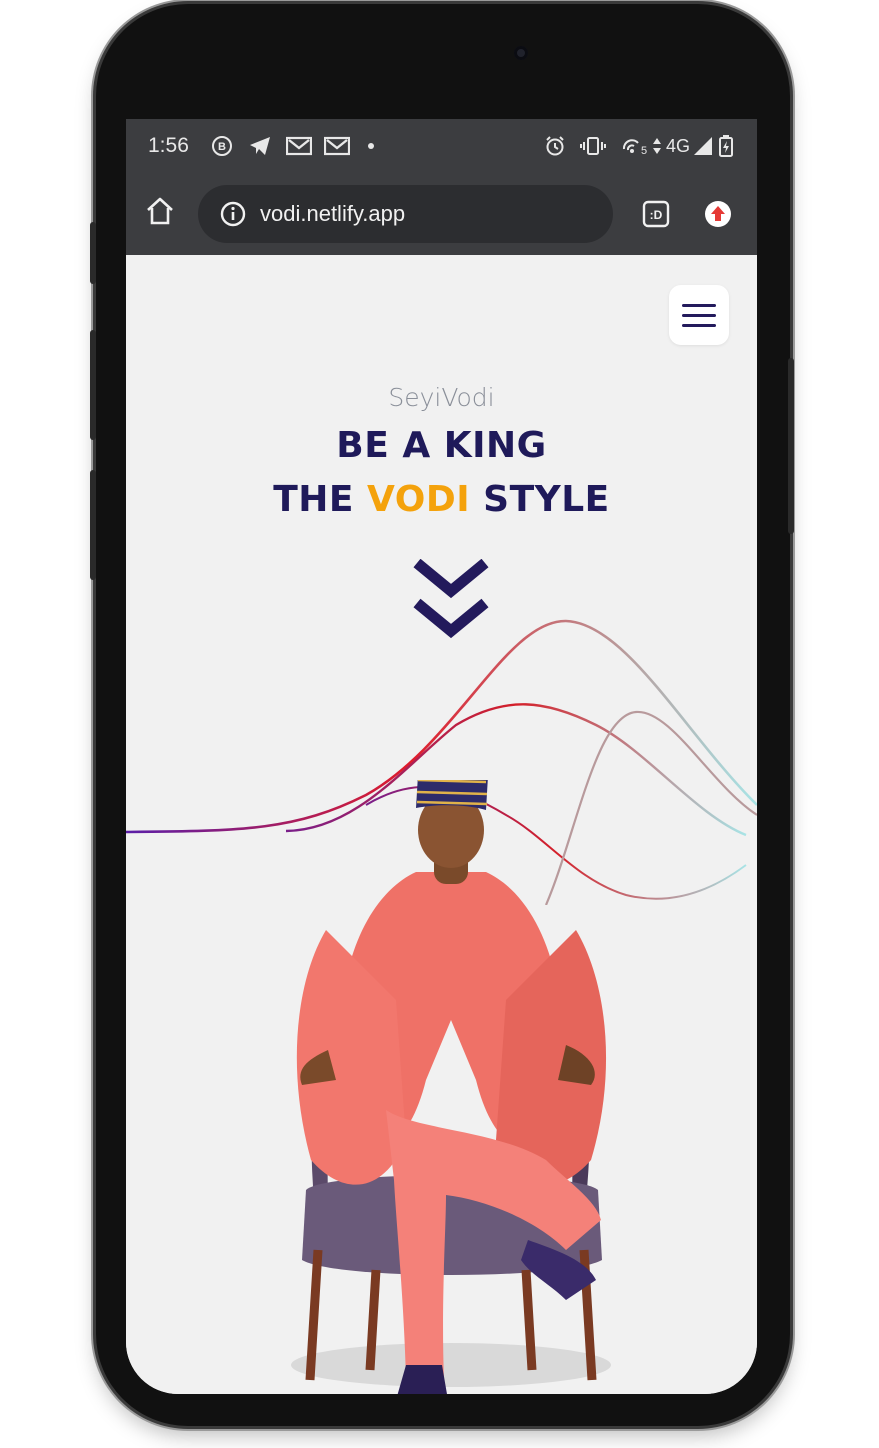  Describe the element at coordinates (635, 146) in the screenshot. I see `hotspot-icon: 5` at that location.